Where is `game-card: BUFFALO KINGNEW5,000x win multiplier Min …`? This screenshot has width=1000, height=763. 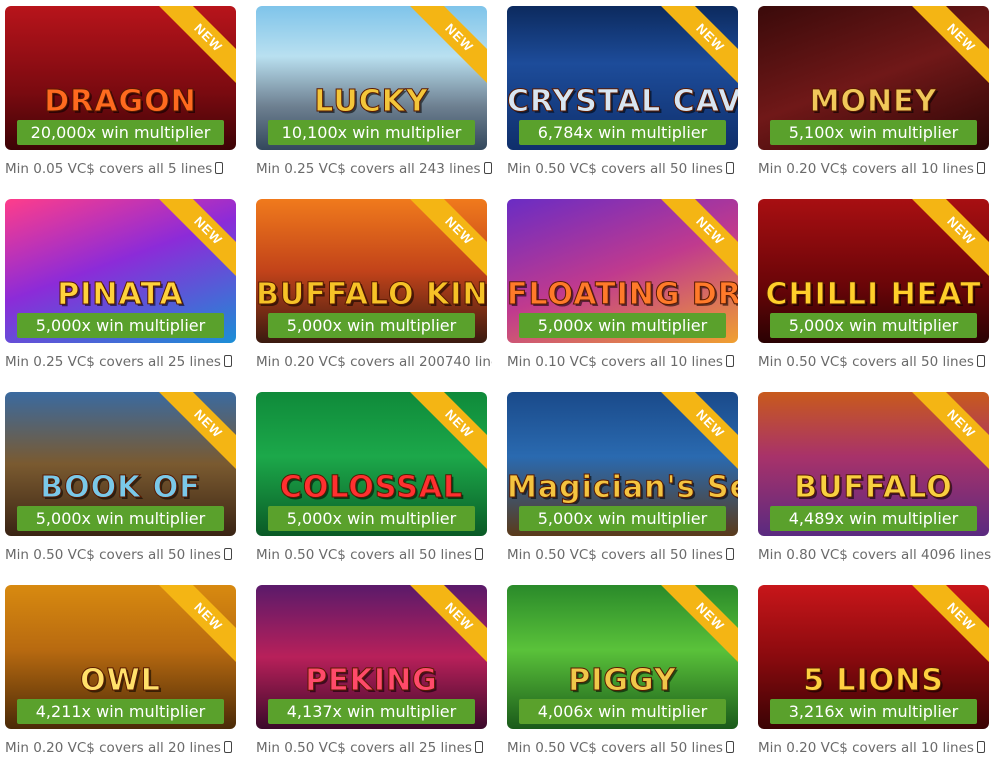 game-card: BUFFALO KINGNEW5,000x win multiplier Min … is located at coordinates (374, 292).